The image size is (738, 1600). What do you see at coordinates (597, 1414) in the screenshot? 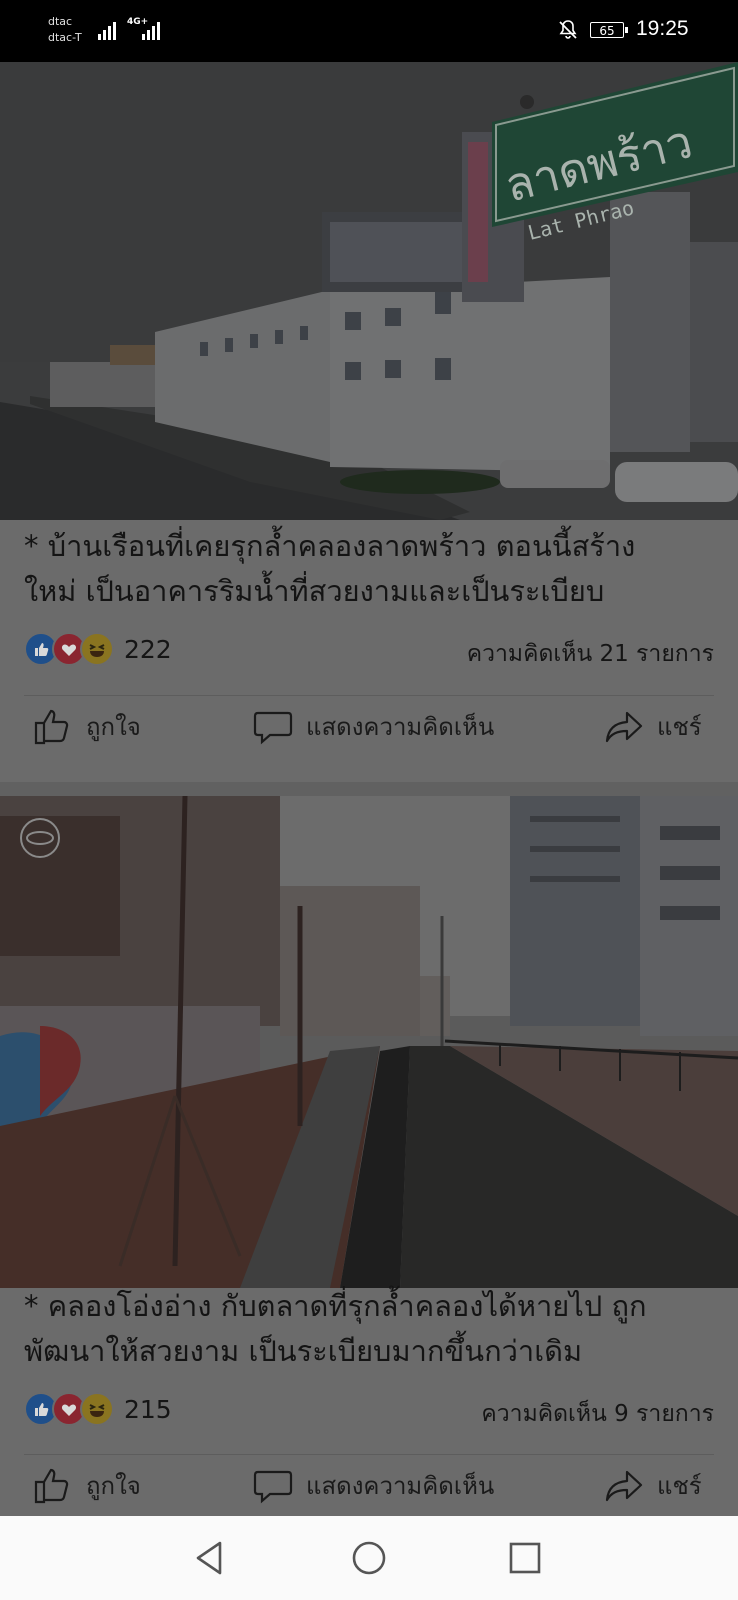
I see `comment-count: ความคิดเห็น 9 รายการ` at bounding box center [597, 1414].